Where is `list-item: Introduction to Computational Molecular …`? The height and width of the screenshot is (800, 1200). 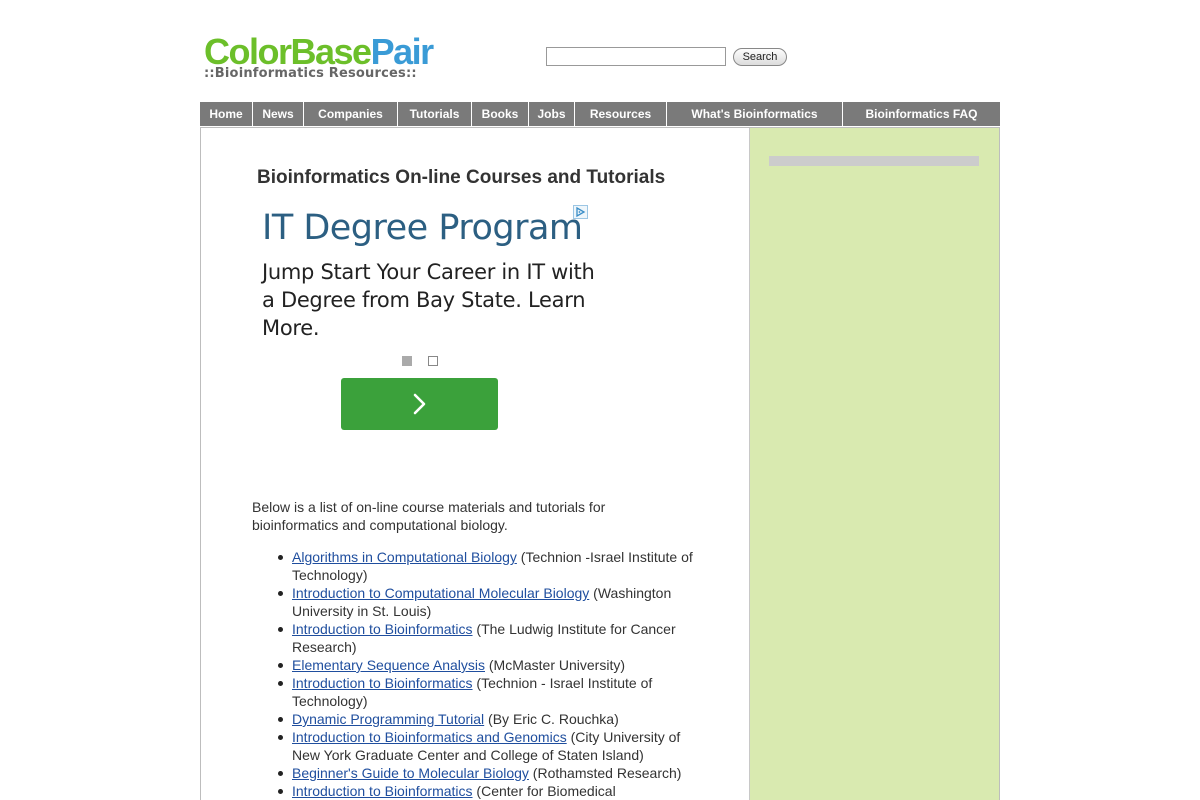
list-item: Introduction to Computational Molecular … is located at coordinates (490, 602).